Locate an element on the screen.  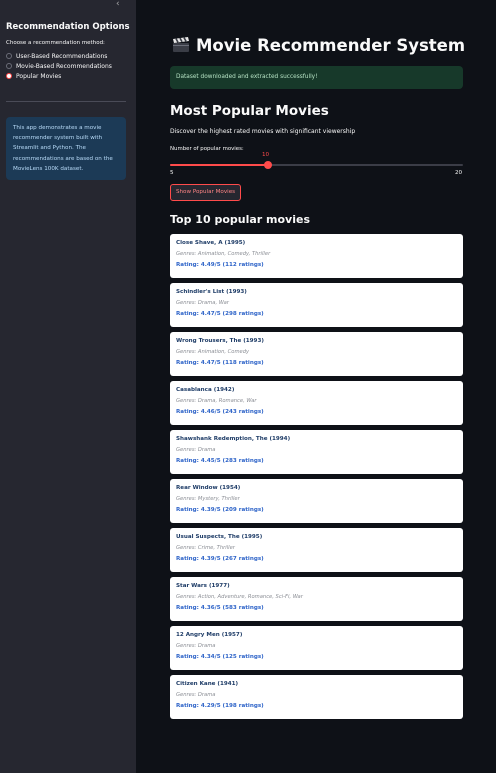
movie-title: Citizen Kane (1941) is located at coordinates (207, 684).